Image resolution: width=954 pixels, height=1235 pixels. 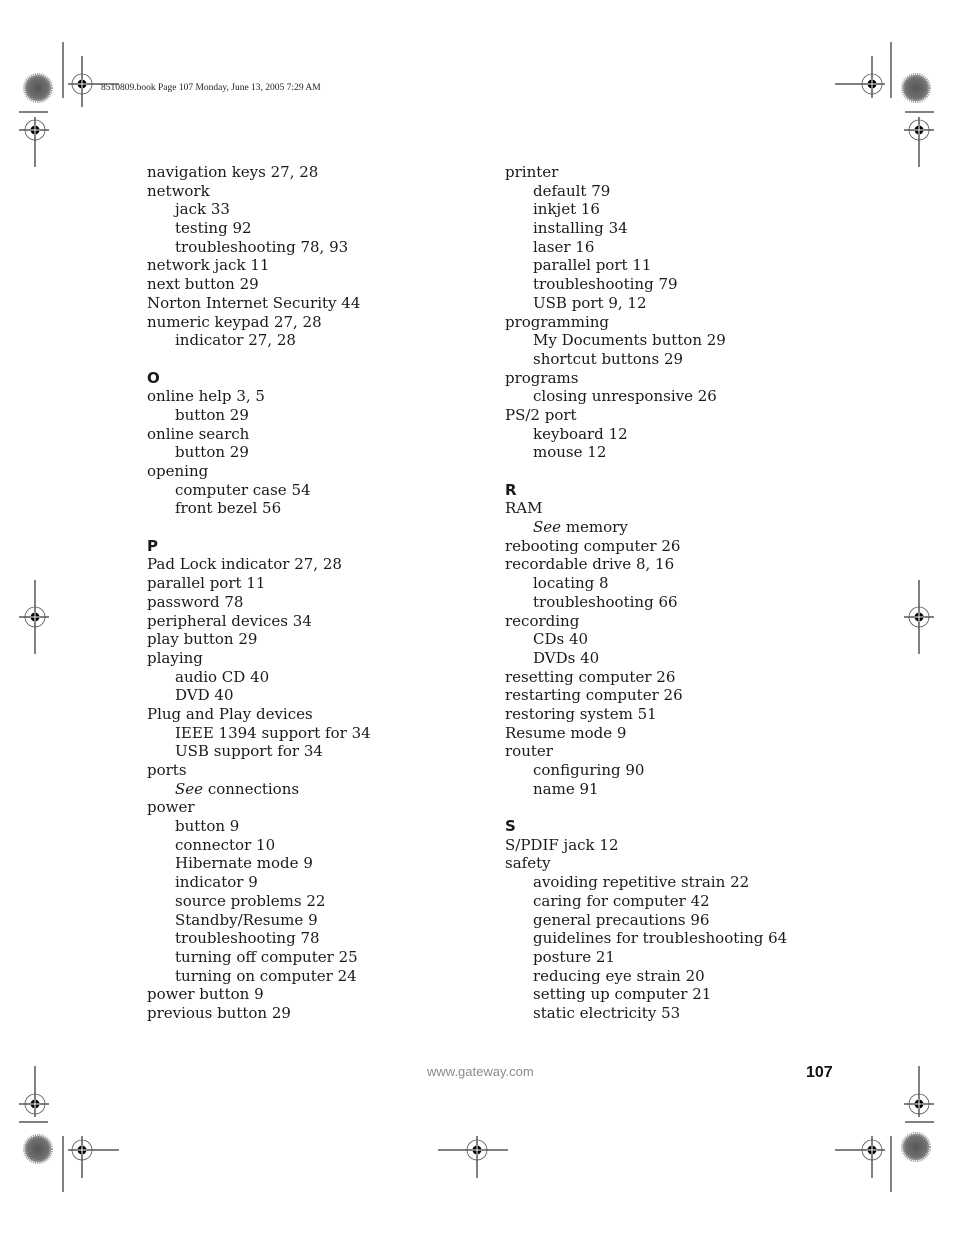 I want to click on index-term: parallel port, so click(x=194, y=583).